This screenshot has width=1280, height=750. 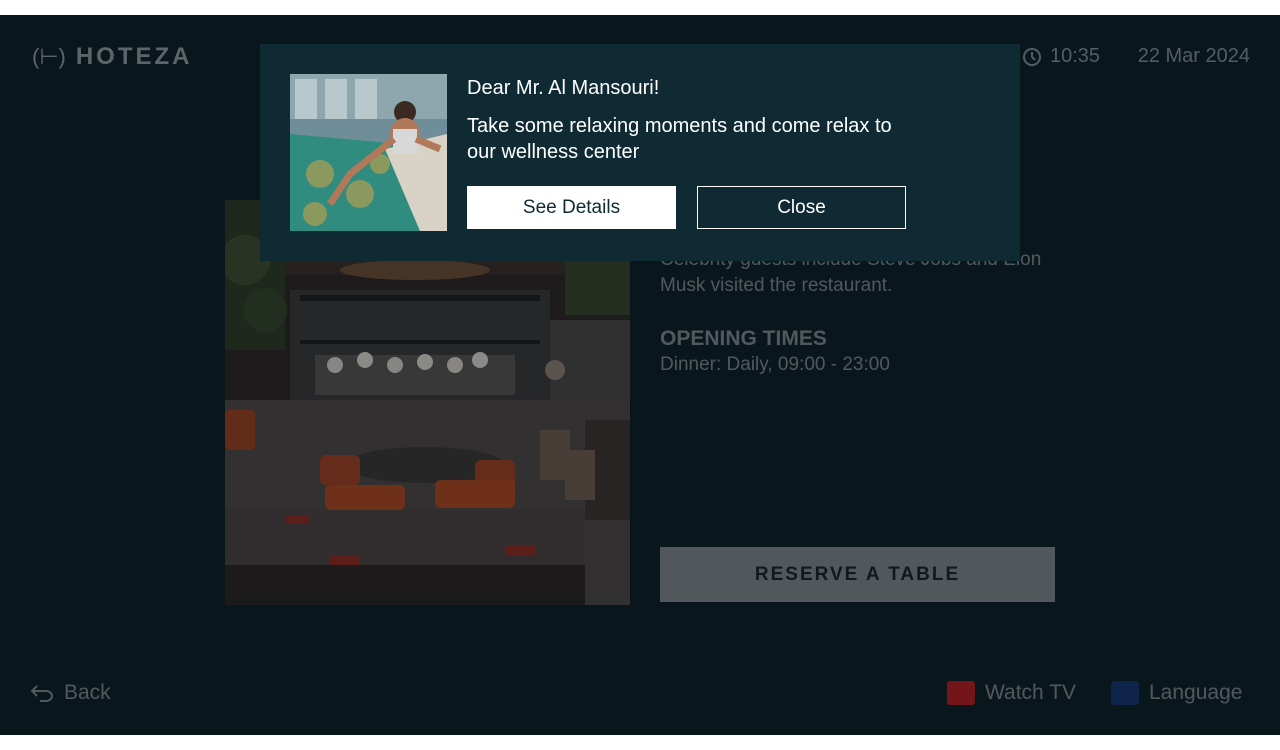 I want to click on back-button: Back, so click(x=70, y=693).